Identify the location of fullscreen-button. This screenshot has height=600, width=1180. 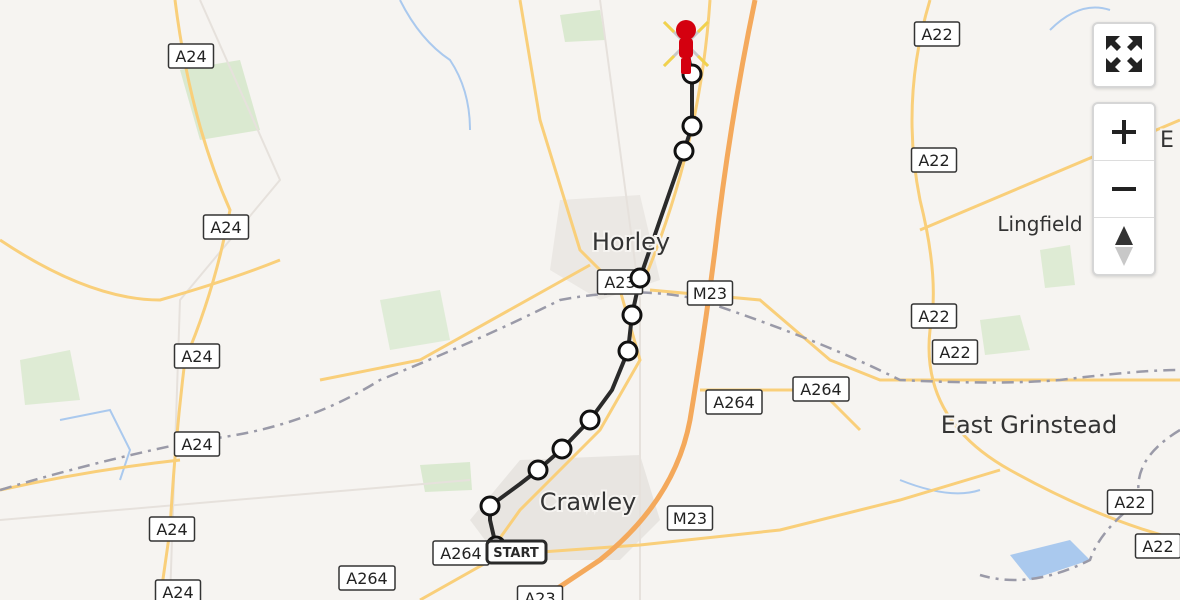
(1124, 54).